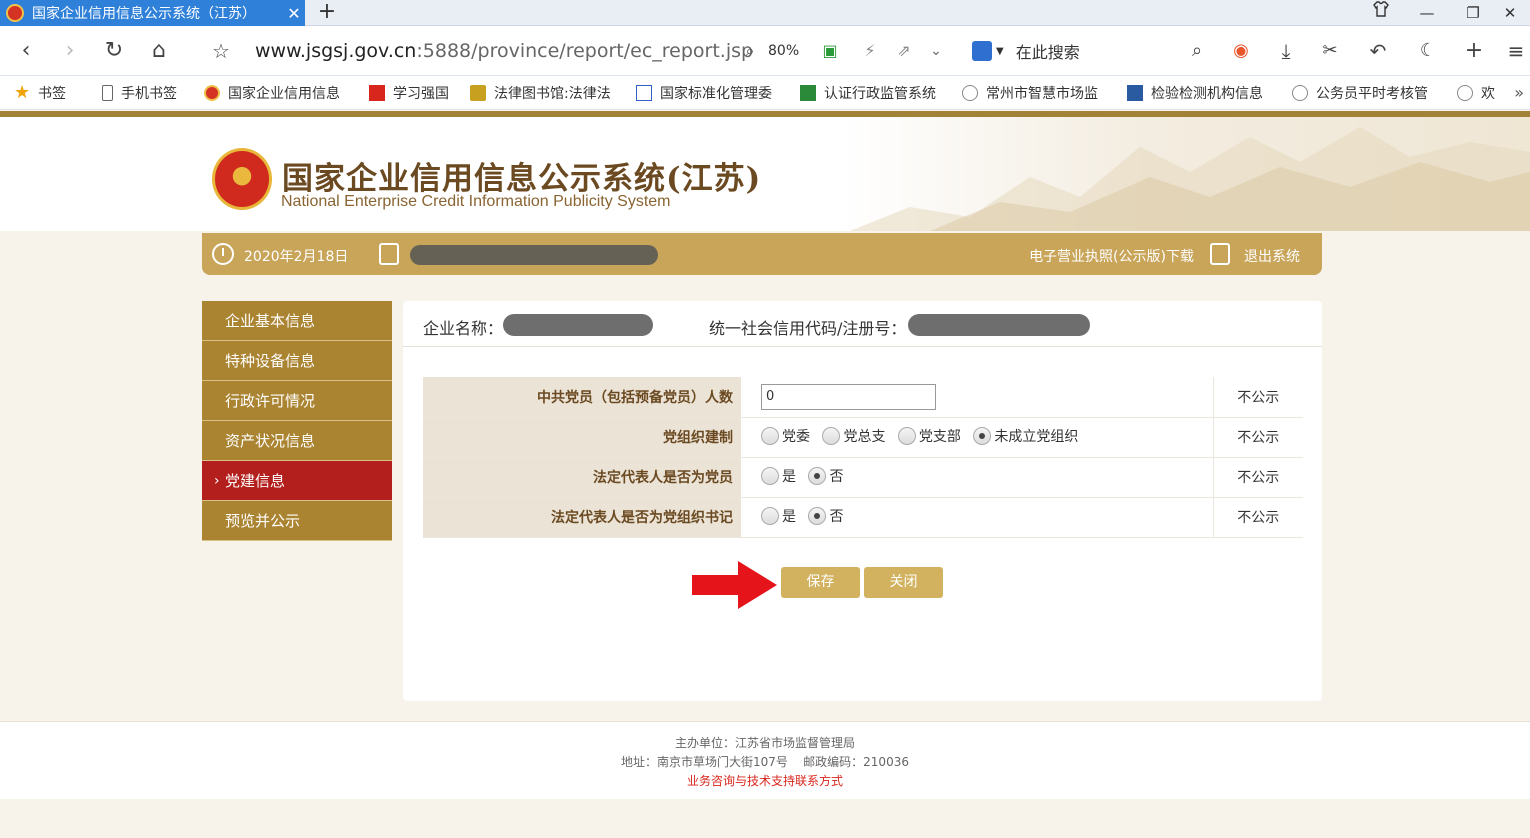  What do you see at coordinates (297, 361) in the screenshot?
I see `sidebar-item-special-equipment: 特种设备信息` at bounding box center [297, 361].